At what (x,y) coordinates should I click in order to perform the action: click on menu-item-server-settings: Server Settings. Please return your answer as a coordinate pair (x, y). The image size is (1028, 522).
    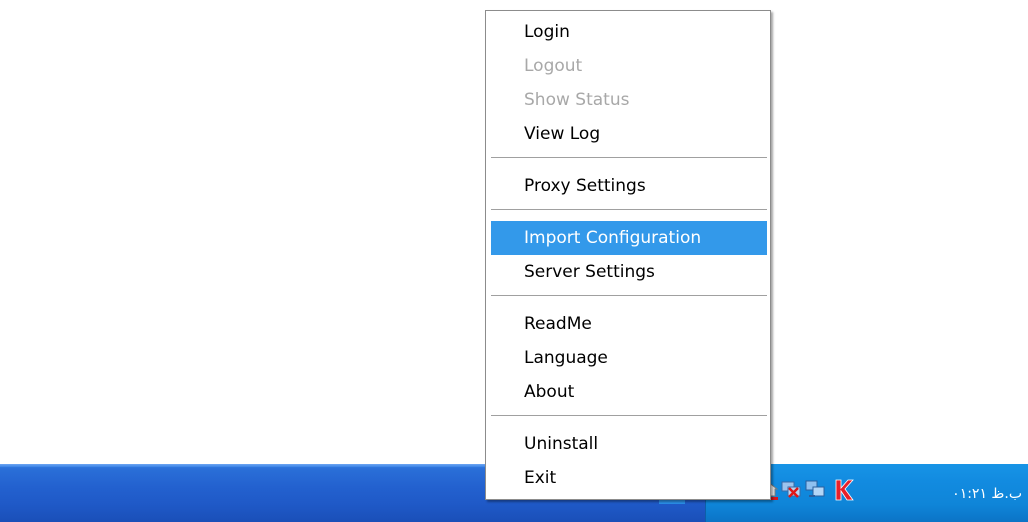
    Looking at the image, I should click on (629, 272).